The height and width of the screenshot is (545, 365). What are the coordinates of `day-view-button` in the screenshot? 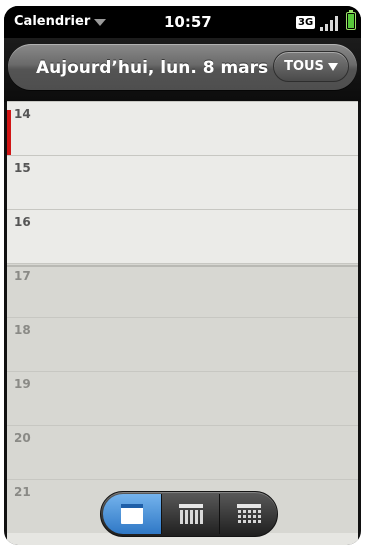 It's located at (132, 514).